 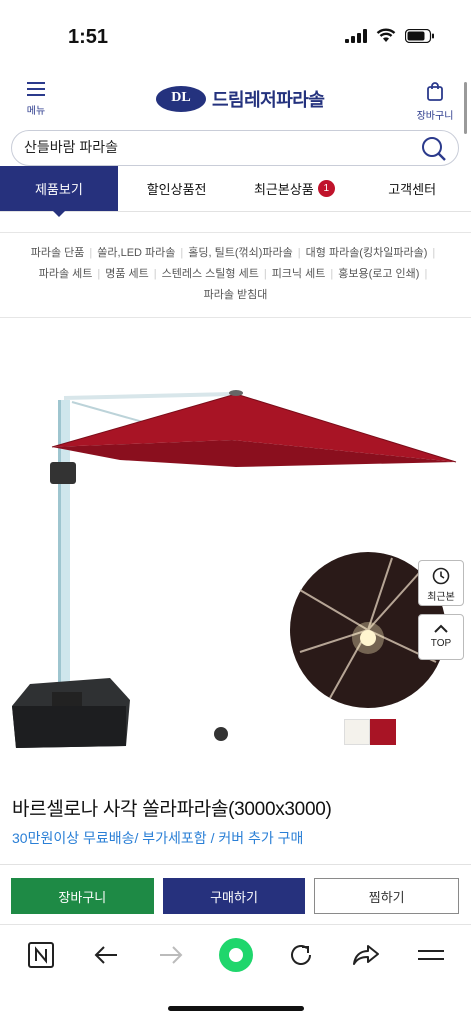 What do you see at coordinates (435, 91) in the screenshot?
I see `shopping-bag-icon` at bounding box center [435, 91].